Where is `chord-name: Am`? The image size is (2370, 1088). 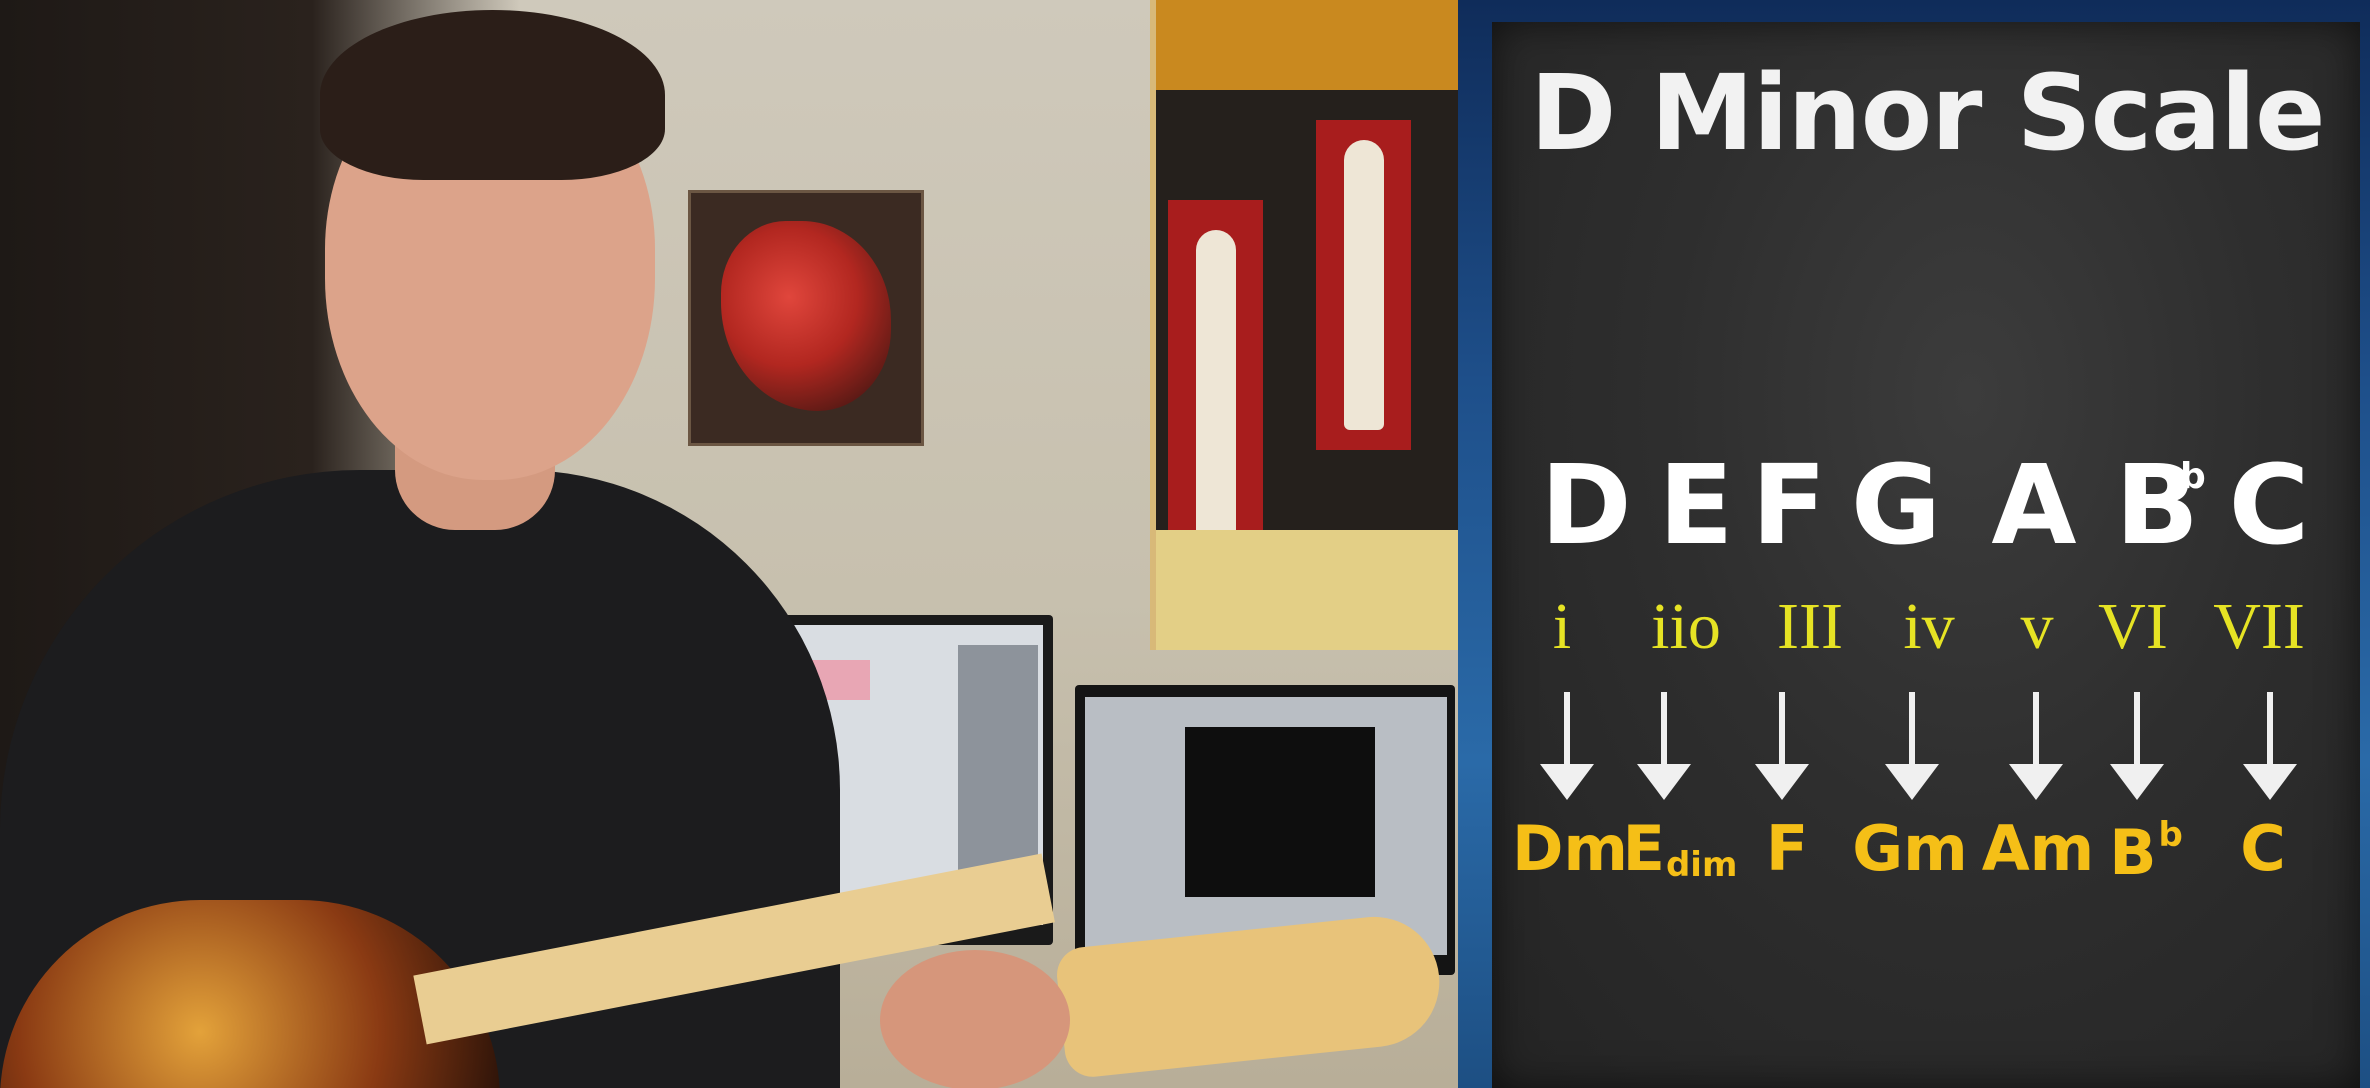
chord-name: Am is located at coordinates (2038, 849).